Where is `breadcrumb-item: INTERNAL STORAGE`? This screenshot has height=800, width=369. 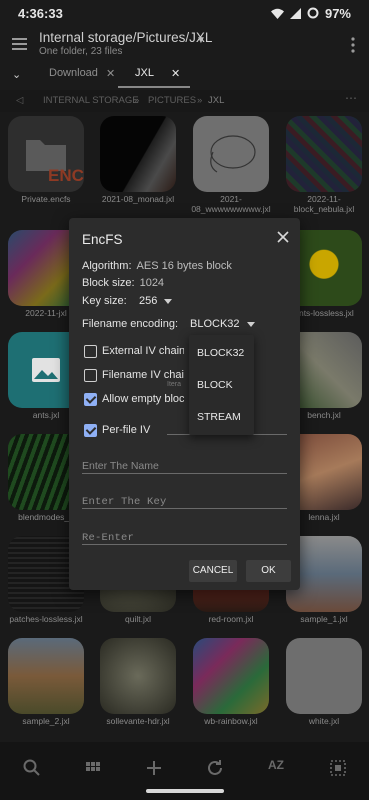
breadcrumb-item: INTERNAL STORAGE is located at coordinates (91, 100).